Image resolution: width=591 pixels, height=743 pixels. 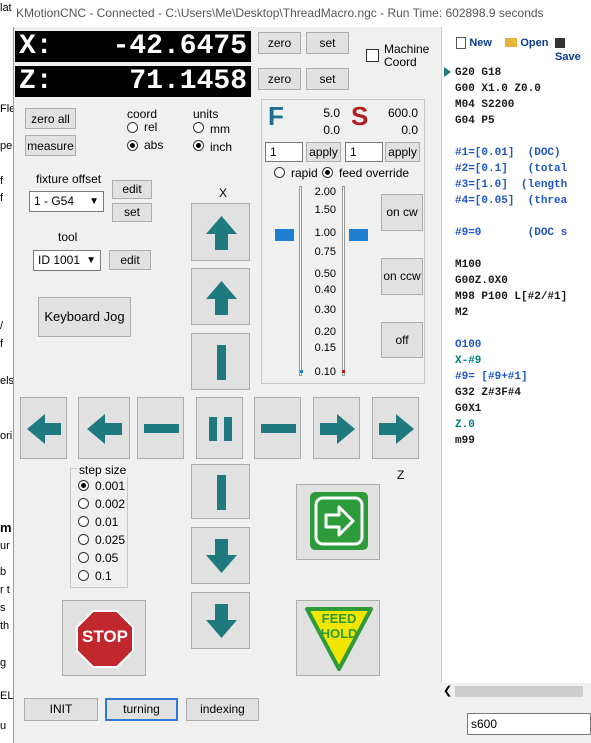 I want to click on scroll-left-icon: ❮, so click(x=447, y=690).